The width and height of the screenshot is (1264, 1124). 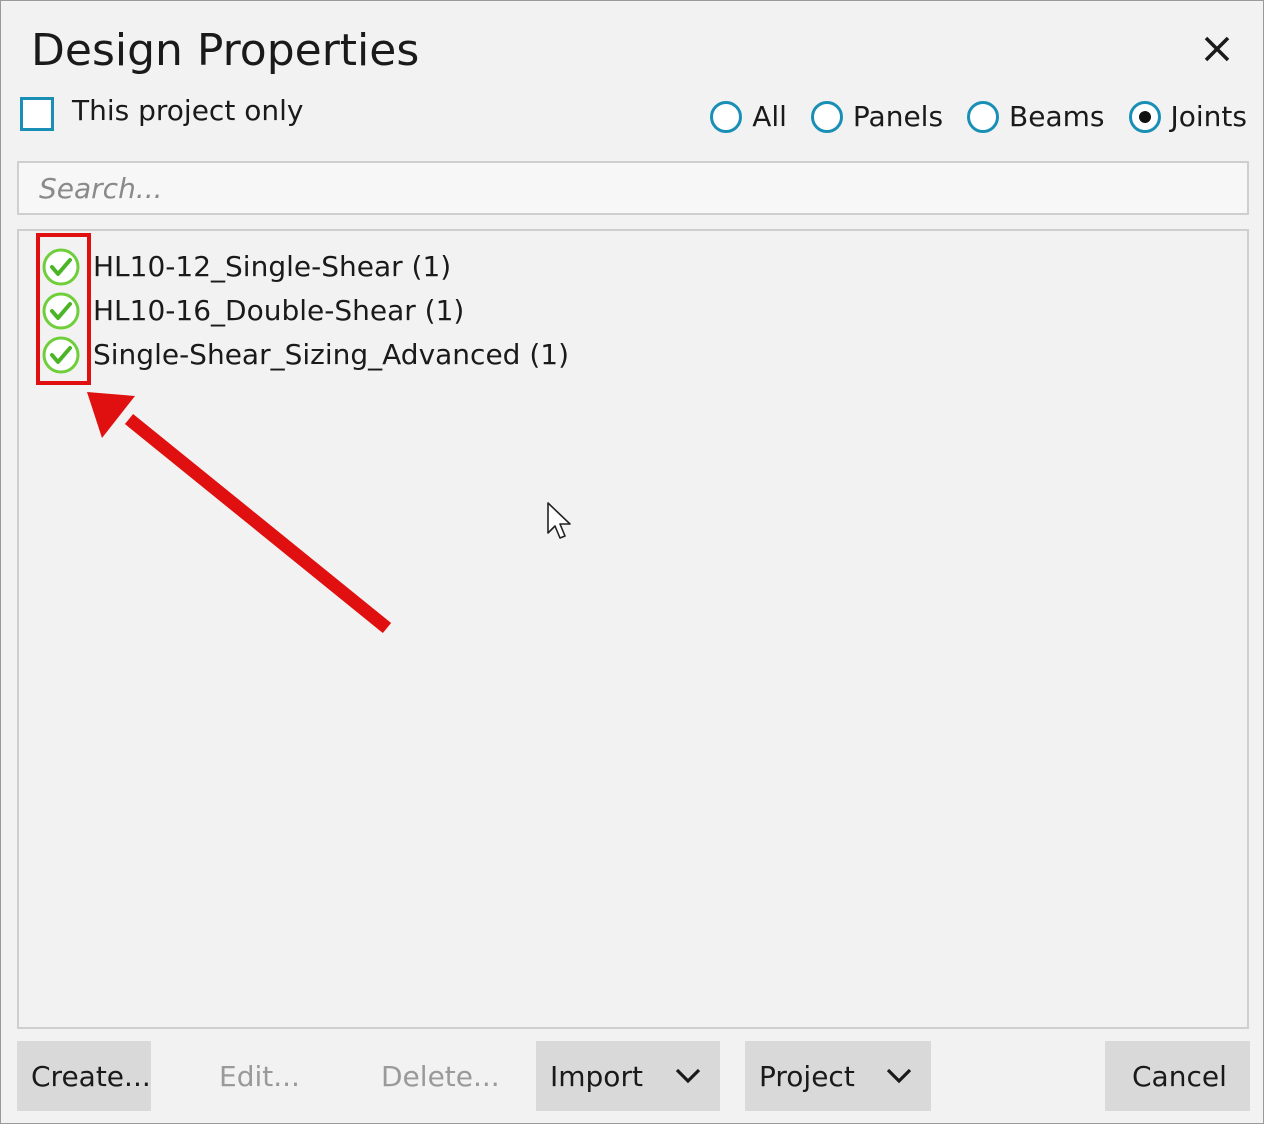 I want to click on search-input, so click(x=633, y=188).